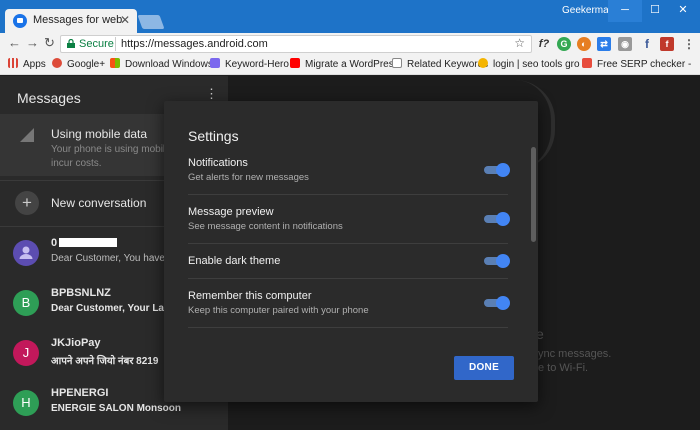  I want to click on setting-subtitle: See message content in notifications, so click(265, 226).